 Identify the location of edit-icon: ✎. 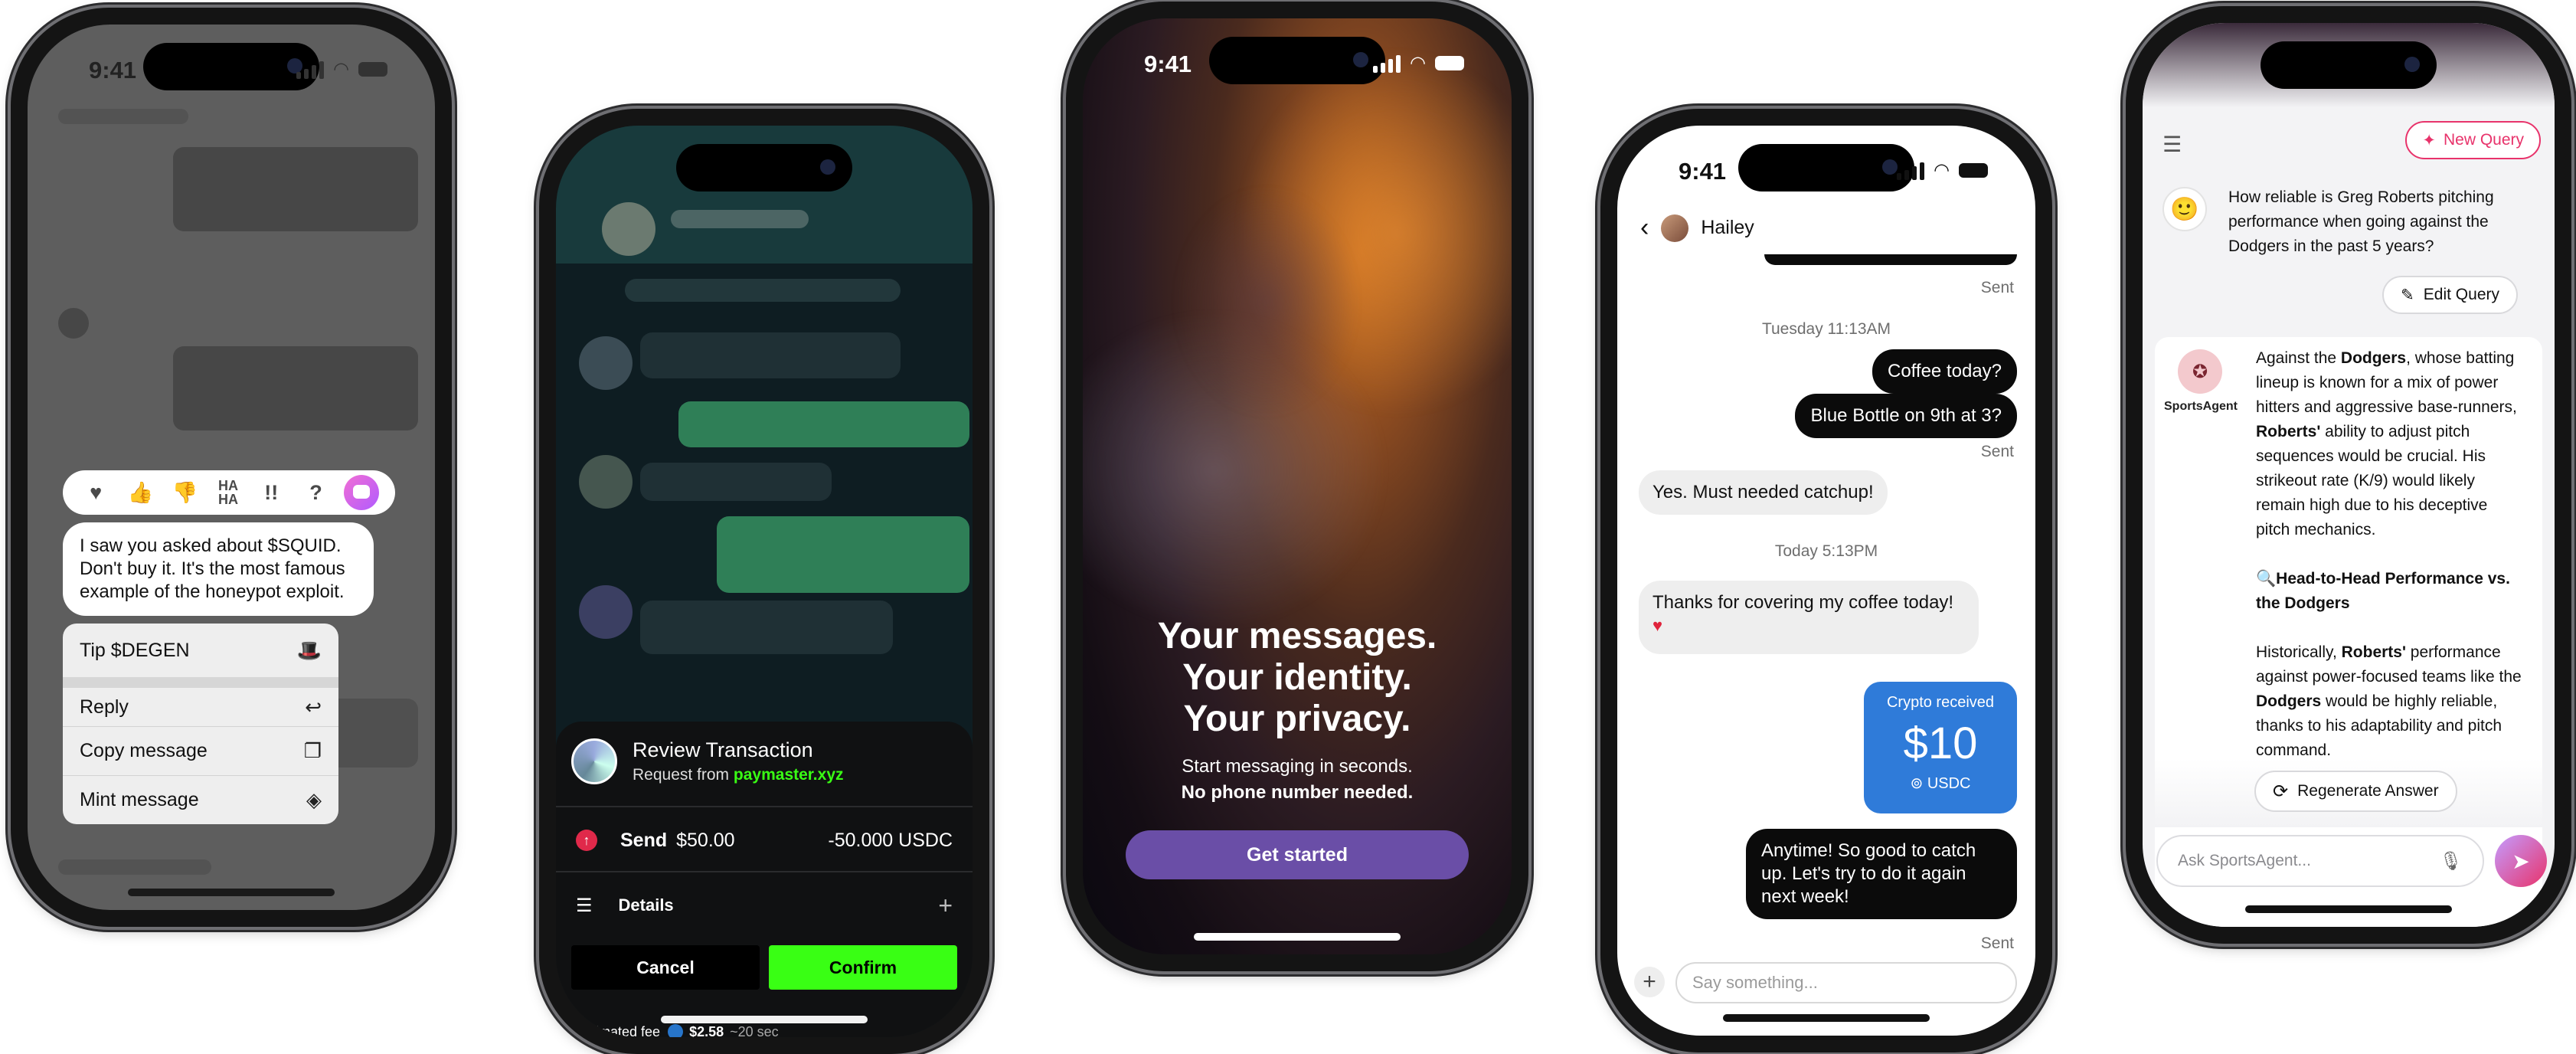
(2407, 295).